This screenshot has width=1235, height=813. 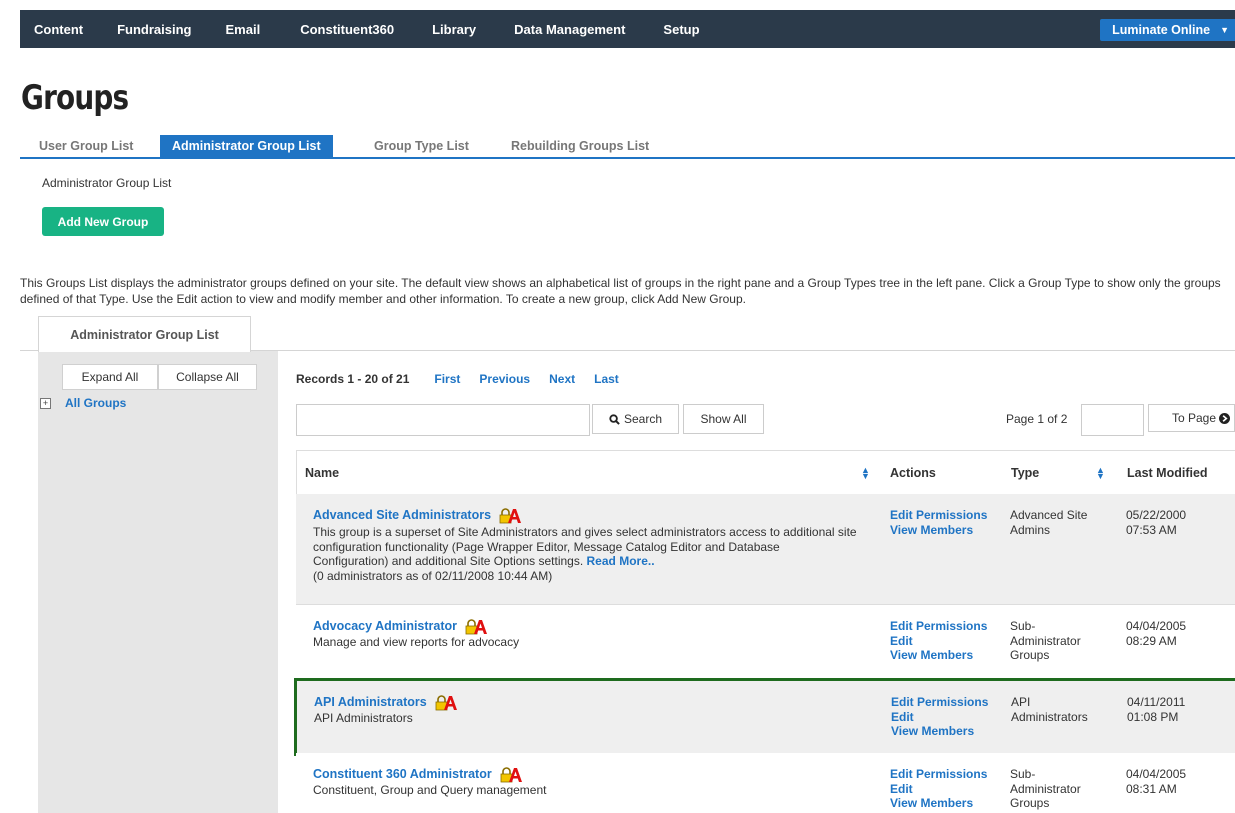 What do you see at coordinates (157, 29) in the screenshot?
I see `nav-fundraising: Fundraising` at bounding box center [157, 29].